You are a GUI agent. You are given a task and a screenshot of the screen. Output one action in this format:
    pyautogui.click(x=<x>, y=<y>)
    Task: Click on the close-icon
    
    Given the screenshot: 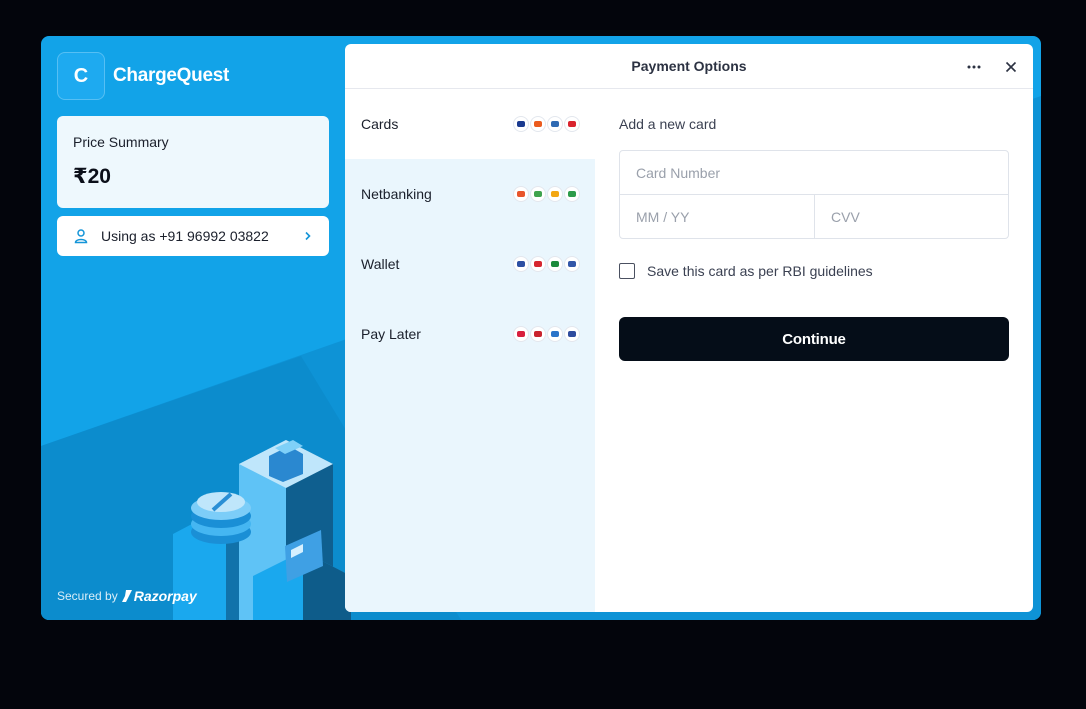 What is the action you would take?
    pyautogui.click(x=1011, y=67)
    